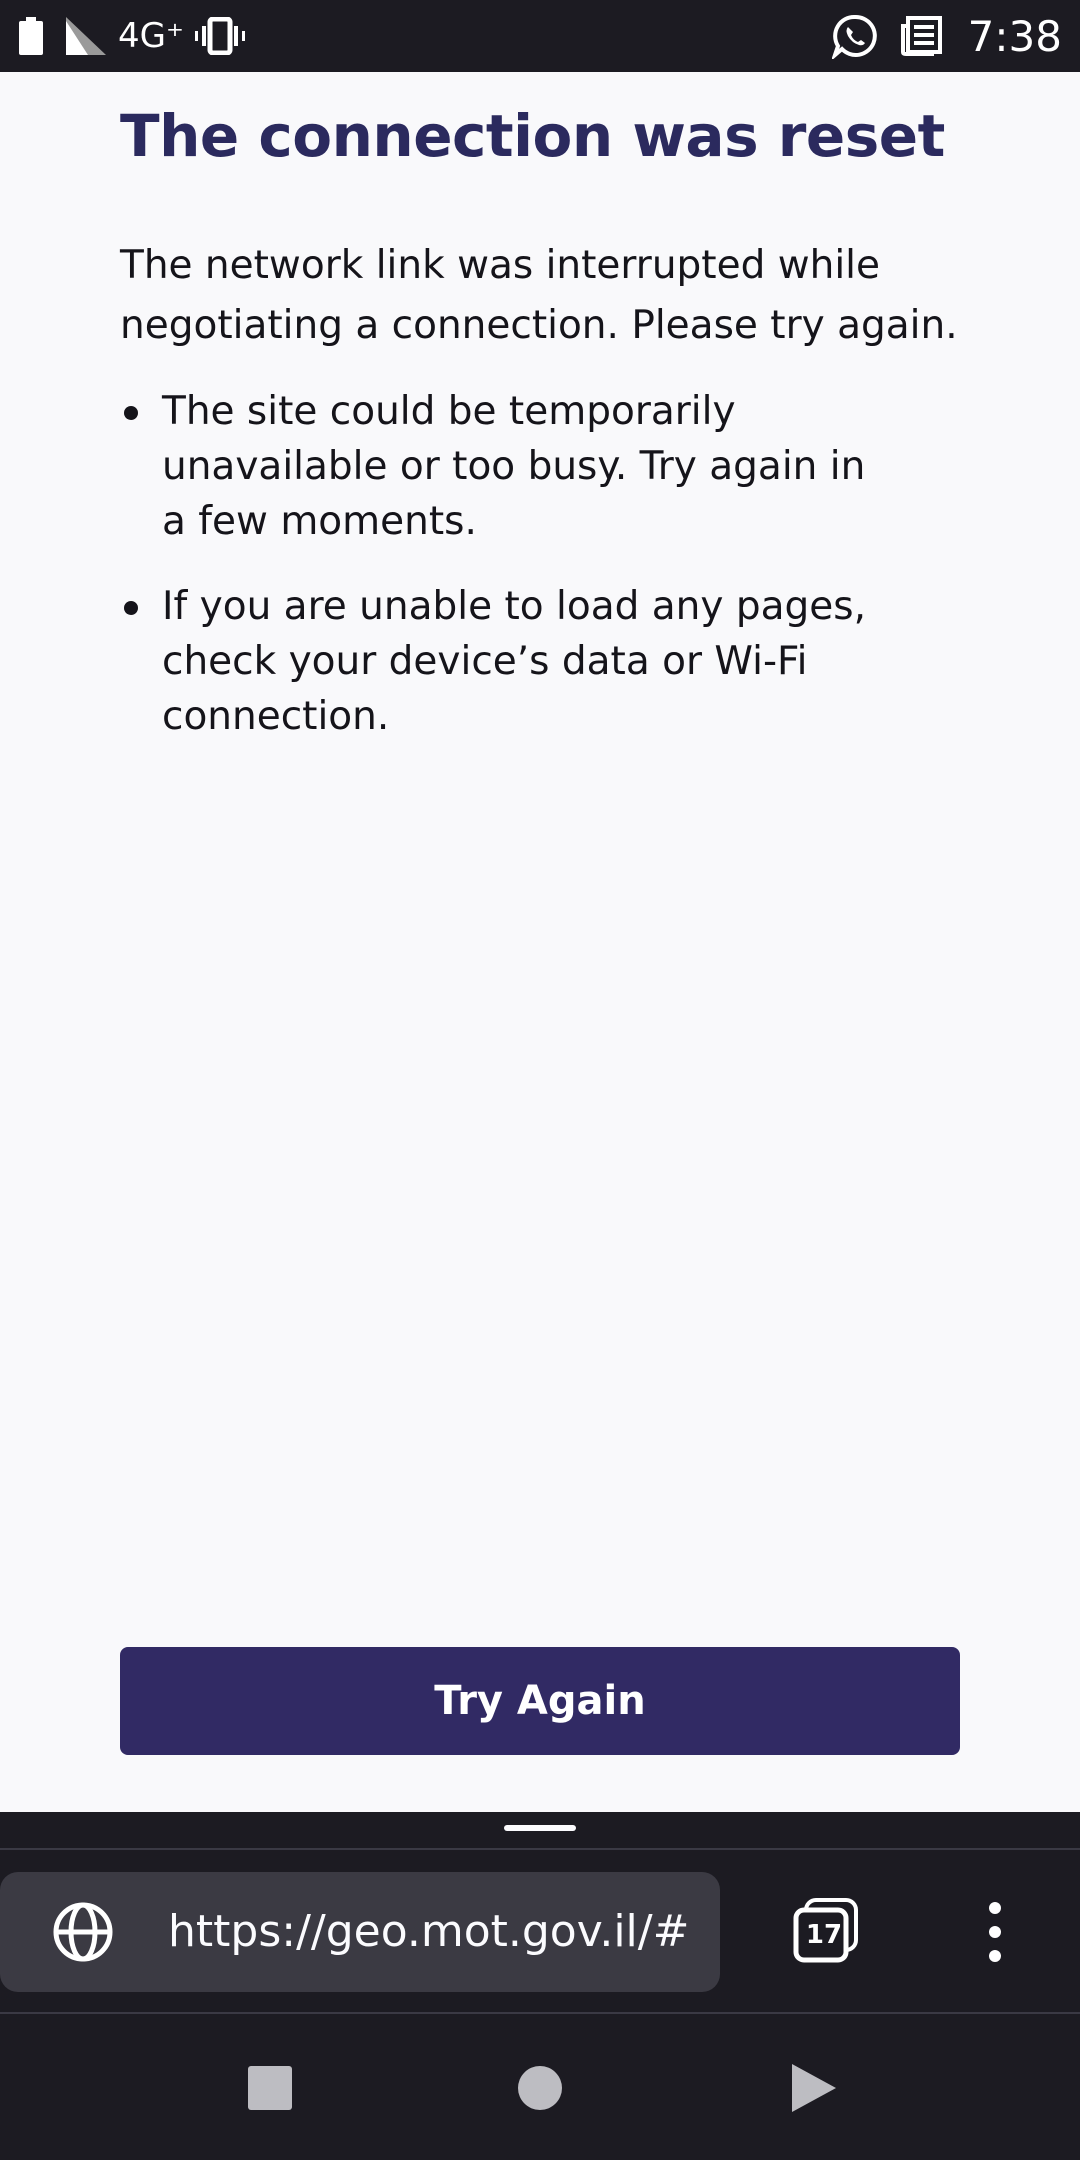  Describe the element at coordinates (31, 36) in the screenshot. I see `battery-icon` at that location.